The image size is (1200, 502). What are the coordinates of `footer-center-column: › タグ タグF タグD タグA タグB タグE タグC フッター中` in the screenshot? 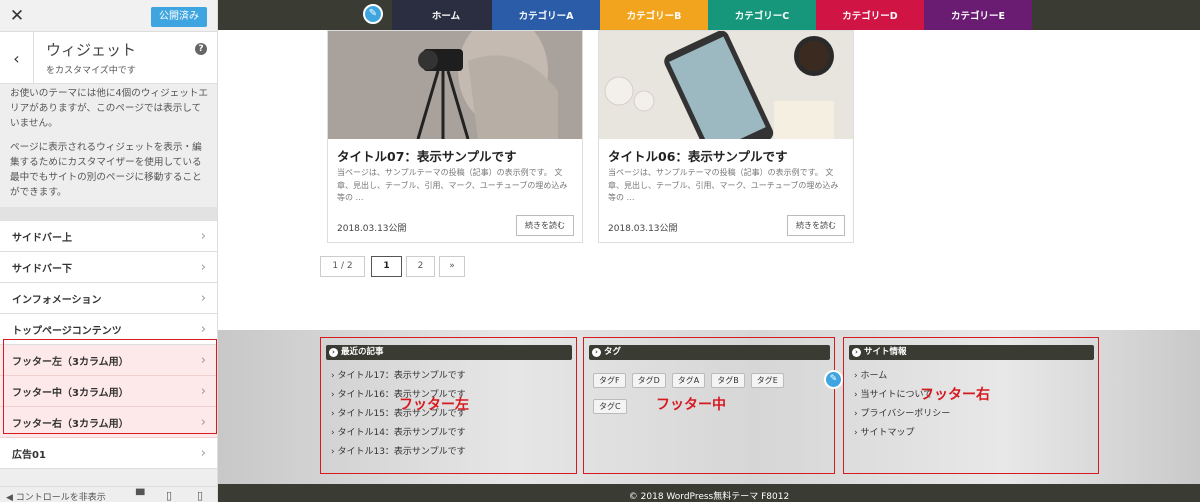 It's located at (709, 405).